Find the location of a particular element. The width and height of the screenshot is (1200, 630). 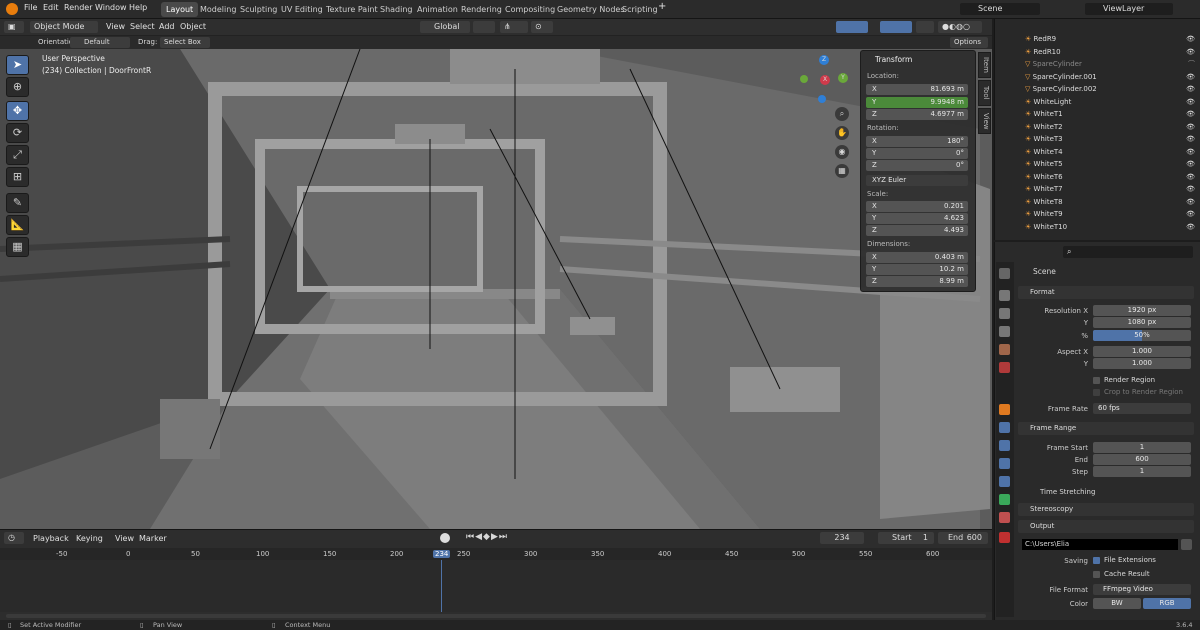

timeline-scrollbar is located at coordinates (496, 616).